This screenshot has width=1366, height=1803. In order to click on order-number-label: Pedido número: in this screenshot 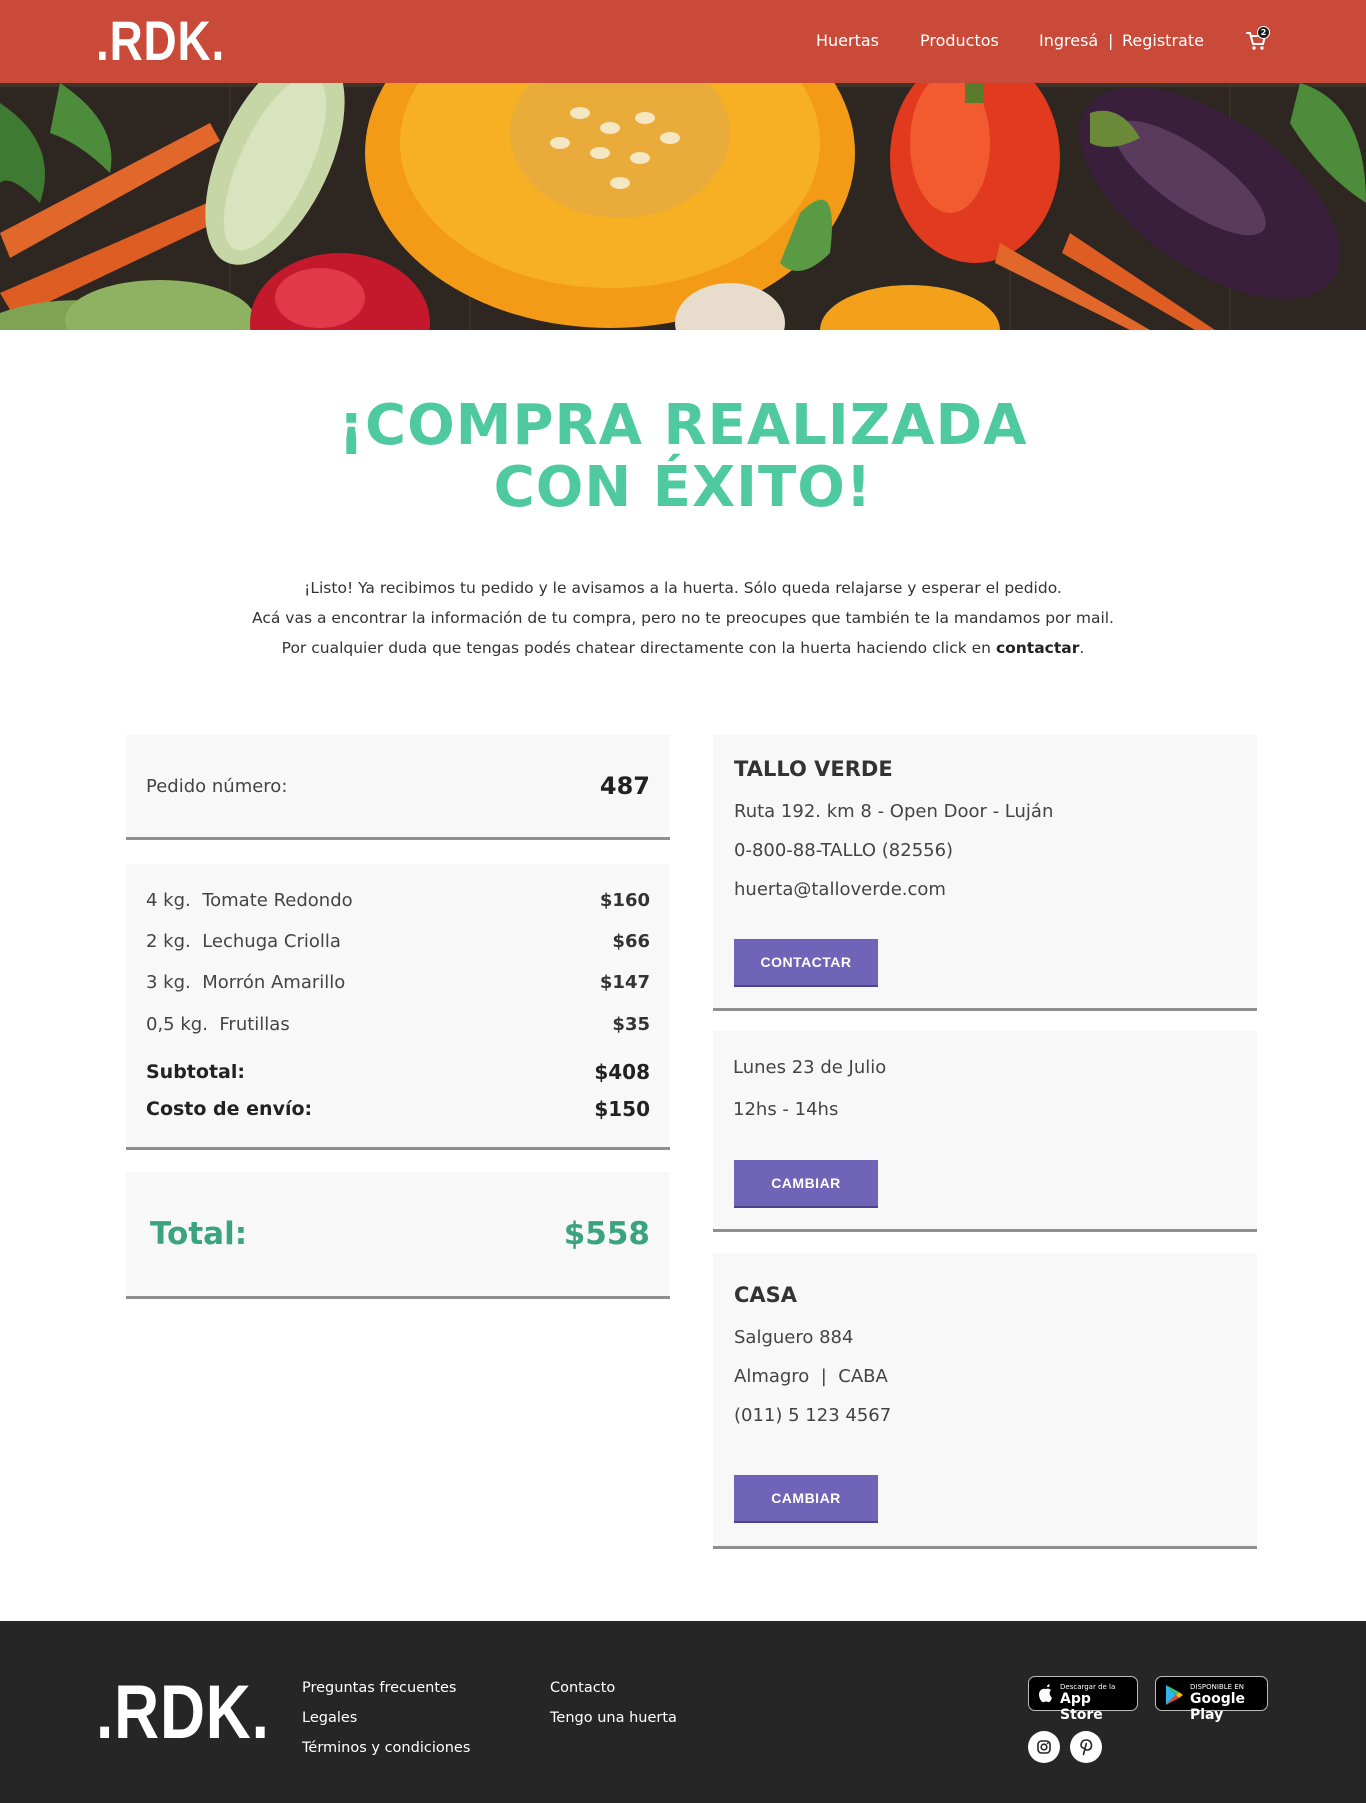, I will do `click(217, 786)`.